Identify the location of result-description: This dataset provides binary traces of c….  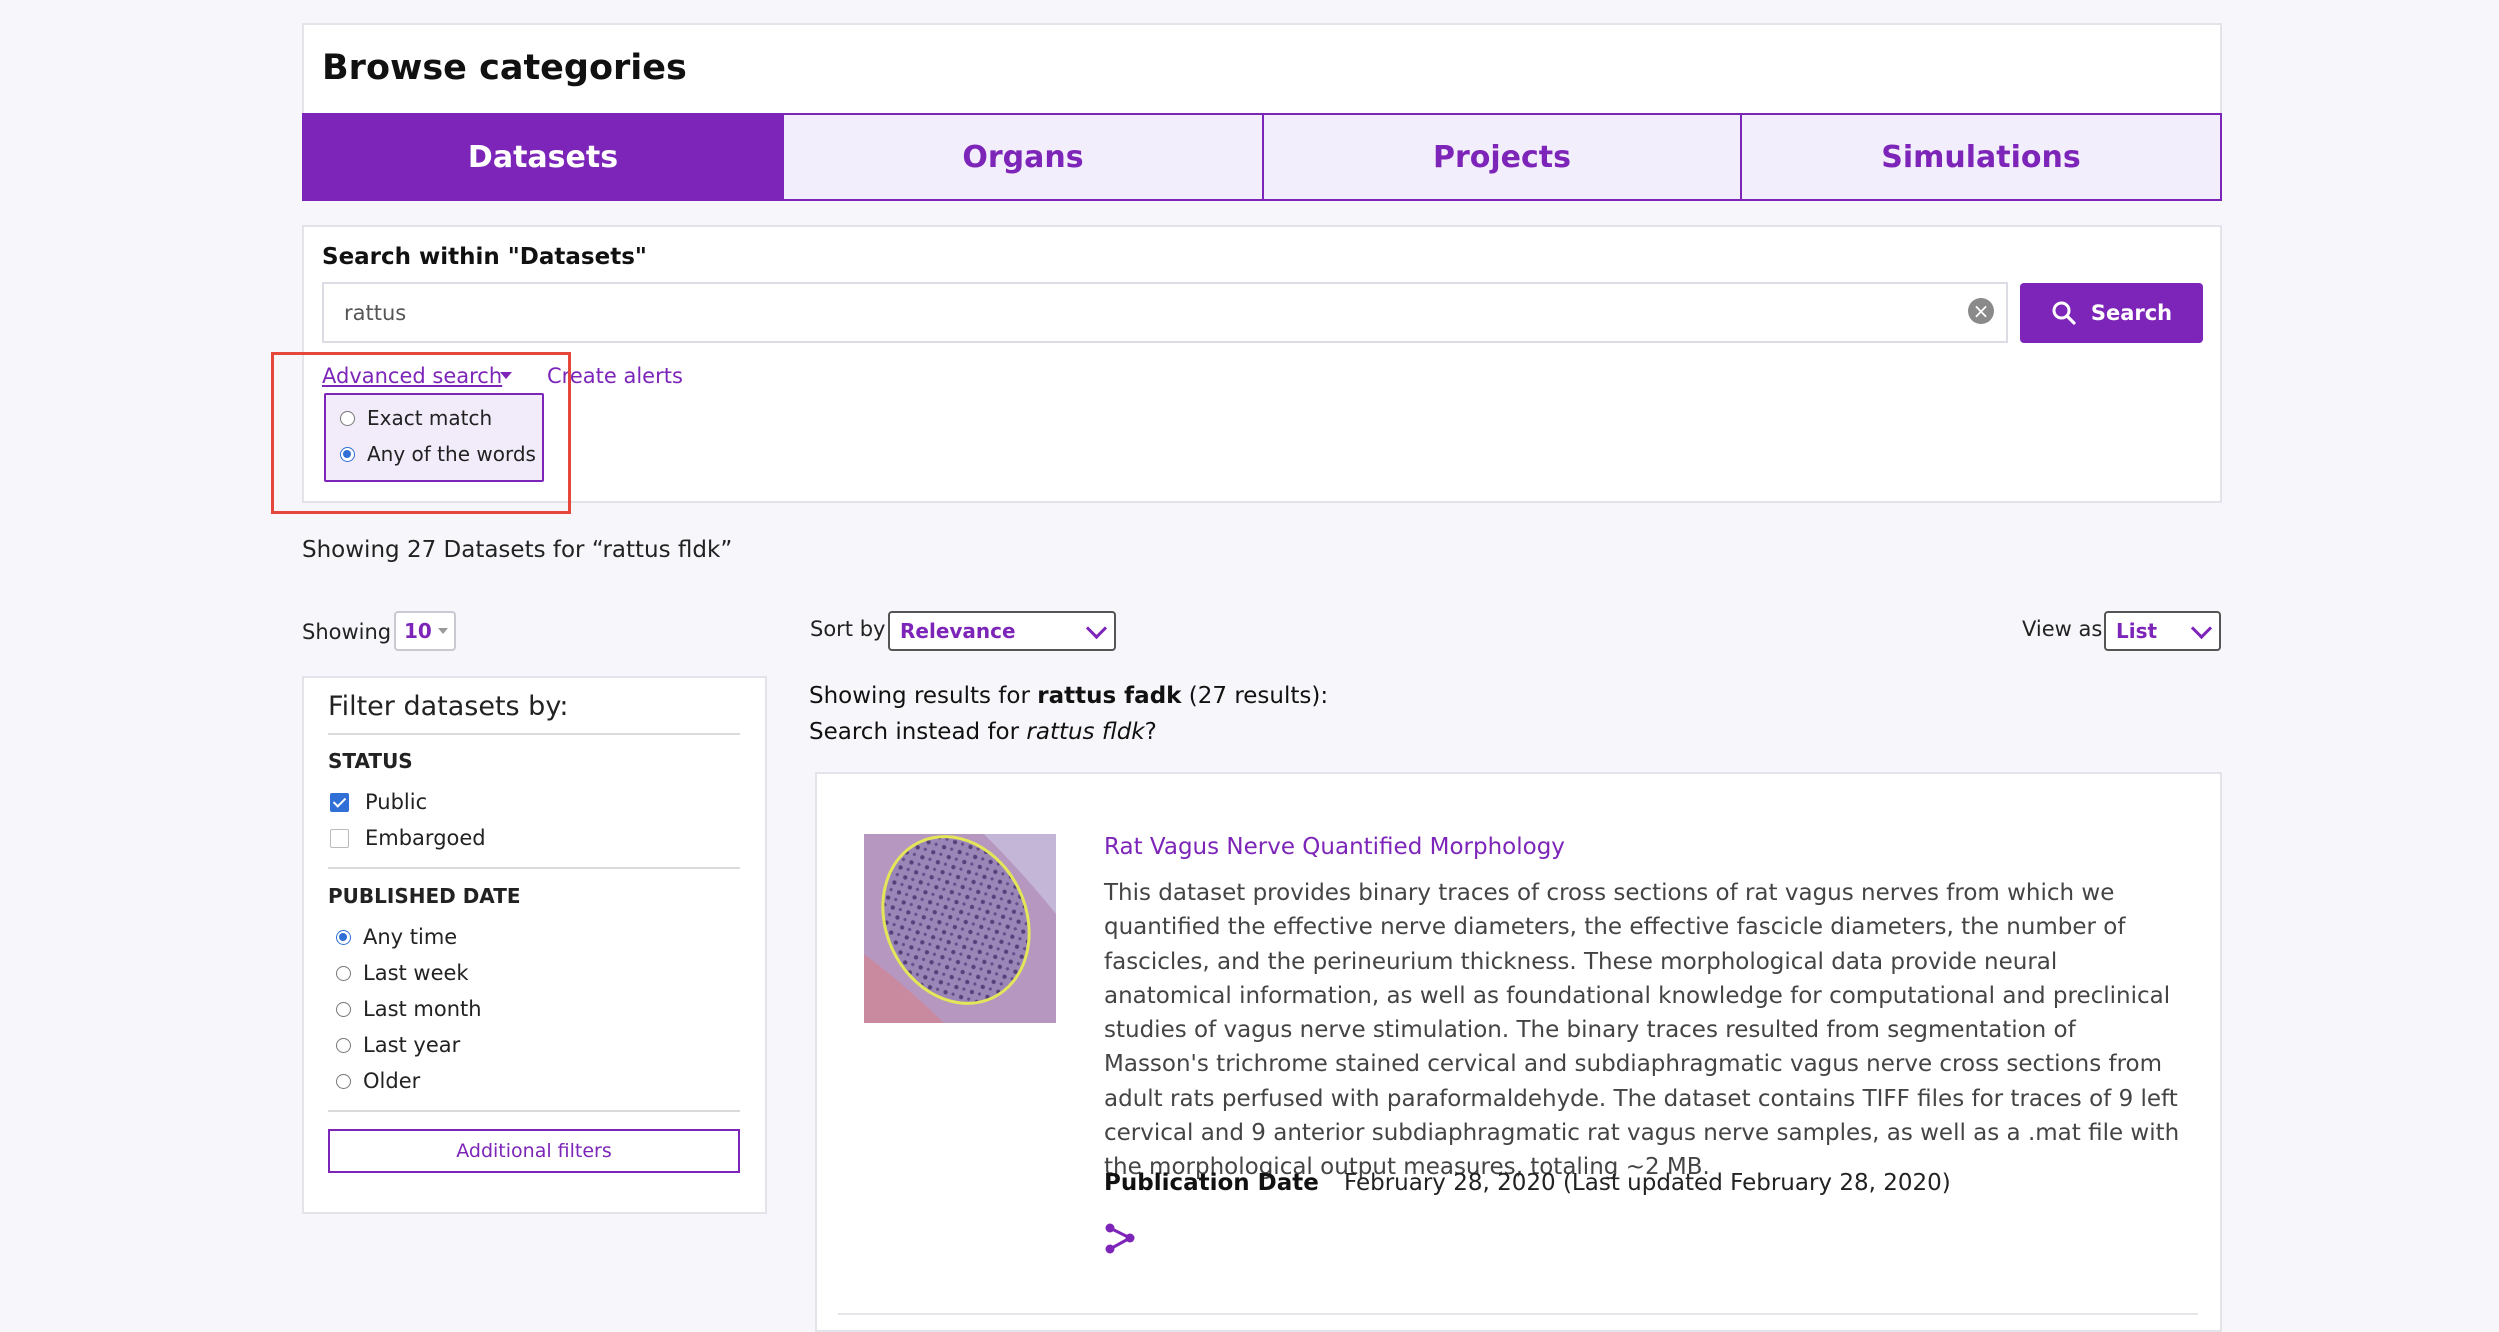
(1642, 1030).